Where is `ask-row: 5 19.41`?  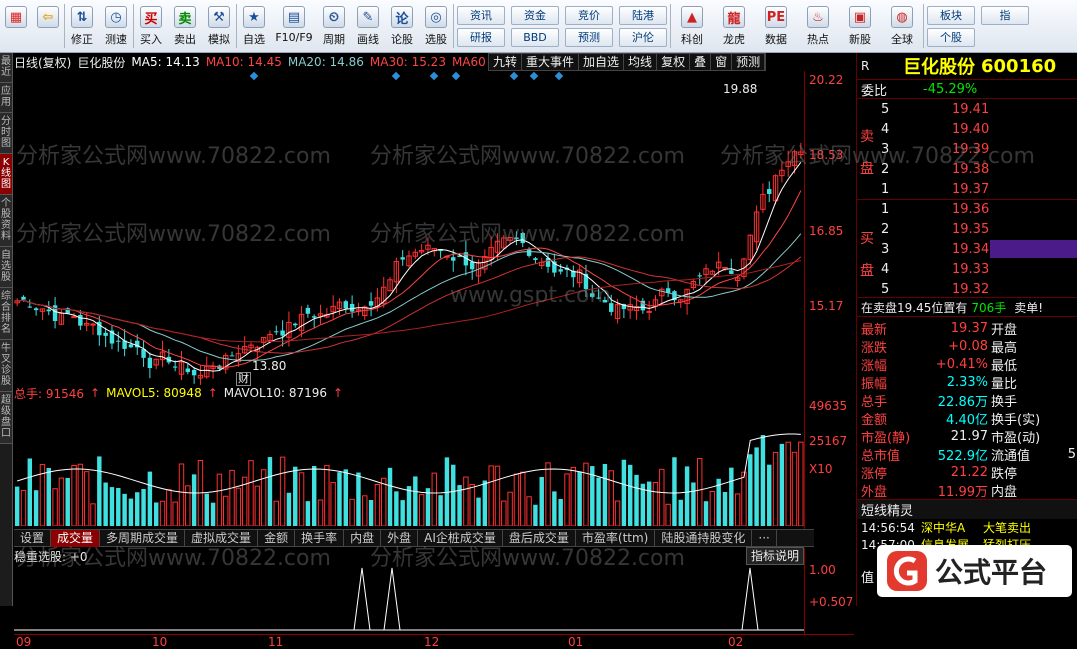 ask-row: 5 19.41 is located at coordinates (967, 109).